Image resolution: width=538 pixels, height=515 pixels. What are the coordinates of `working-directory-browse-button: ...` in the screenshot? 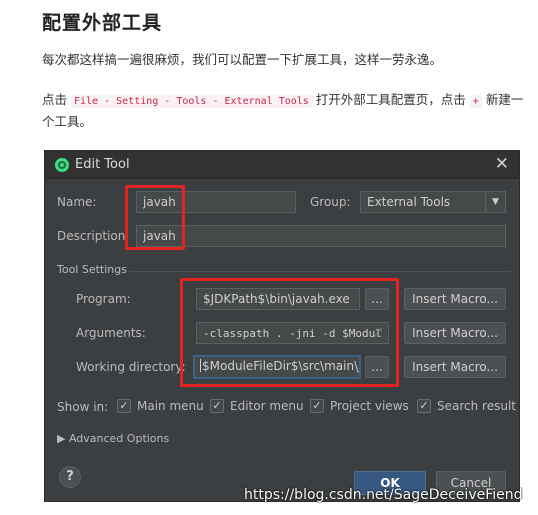 It's located at (377, 367).